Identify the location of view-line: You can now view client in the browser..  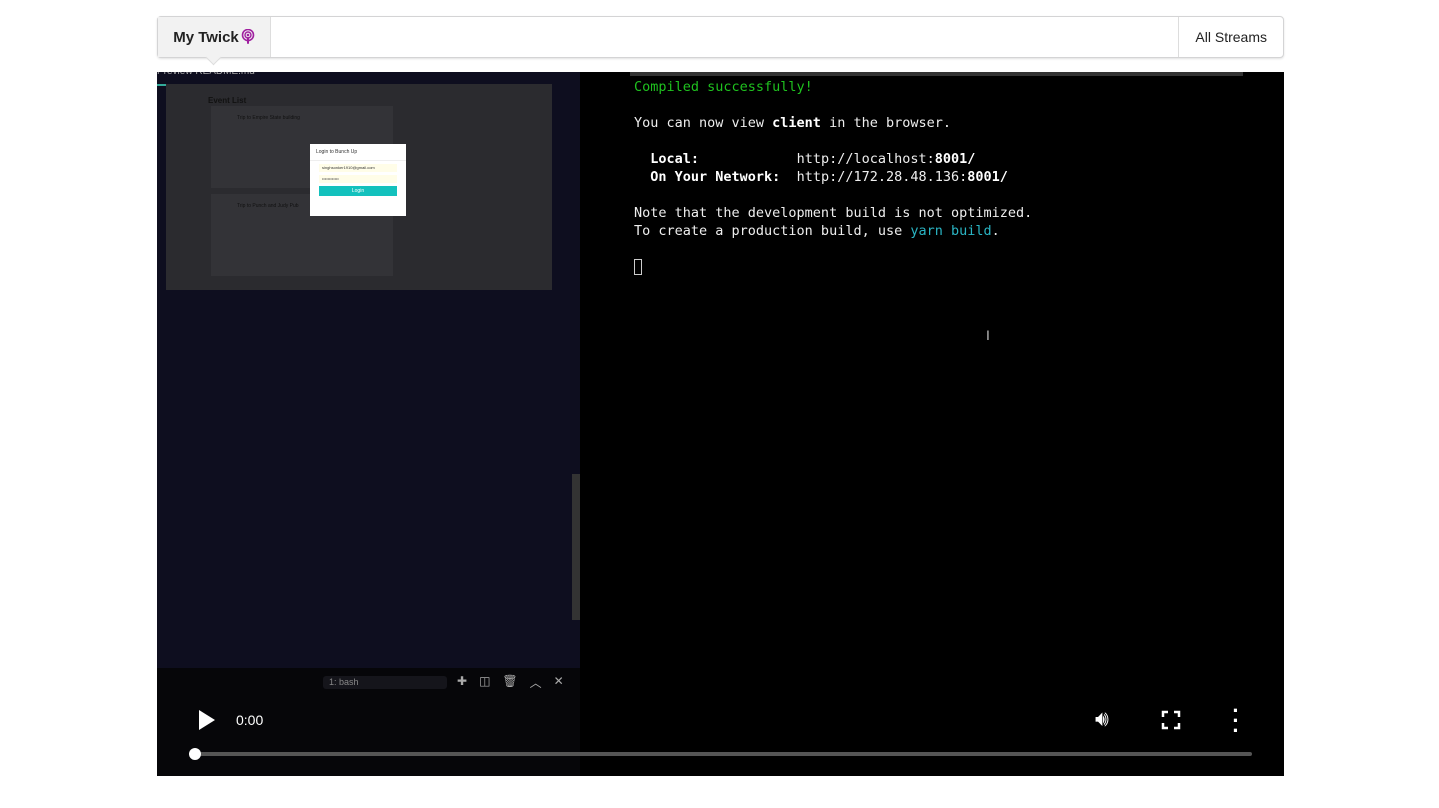
(792, 123).